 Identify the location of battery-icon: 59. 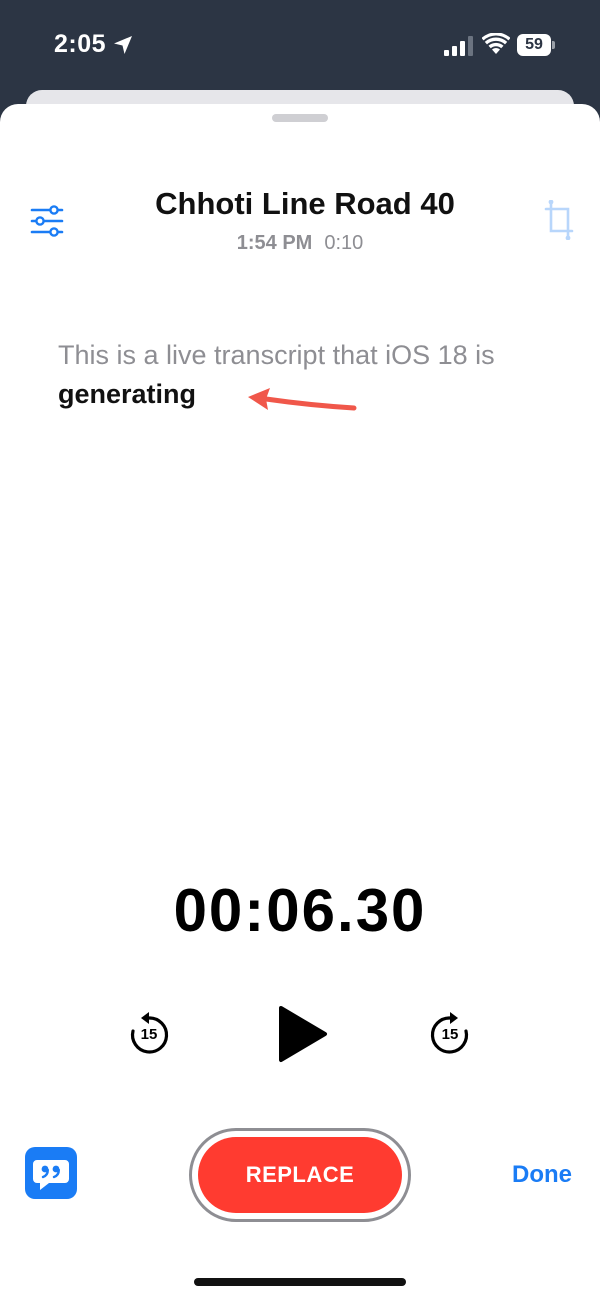
(536, 45).